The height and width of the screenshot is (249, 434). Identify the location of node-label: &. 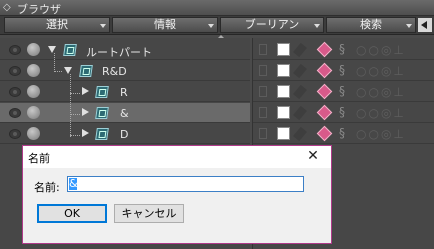
(124, 113).